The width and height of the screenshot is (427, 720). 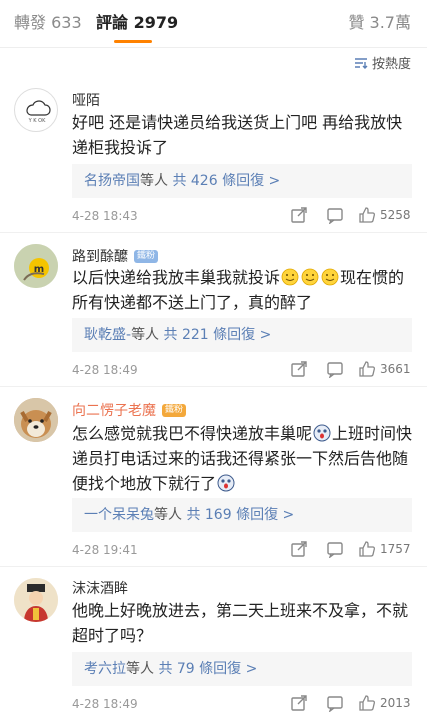 I want to click on like-count: 1757, so click(x=395, y=549).